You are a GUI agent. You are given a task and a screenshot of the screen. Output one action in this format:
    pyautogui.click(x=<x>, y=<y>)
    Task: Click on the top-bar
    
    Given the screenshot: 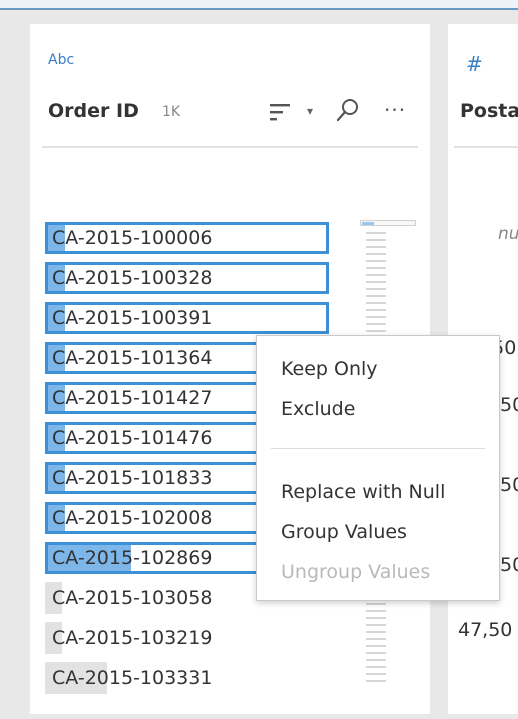 What is the action you would take?
    pyautogui.click(x=259, y=5)
    